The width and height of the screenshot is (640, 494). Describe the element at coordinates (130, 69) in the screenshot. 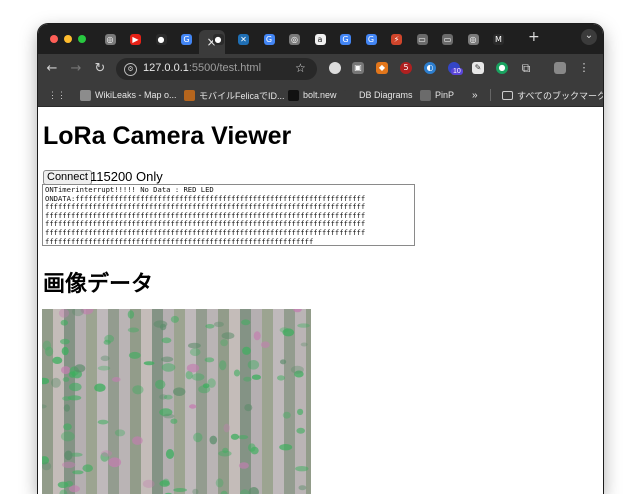

I see `site-info-icon: ⚙` at that location.